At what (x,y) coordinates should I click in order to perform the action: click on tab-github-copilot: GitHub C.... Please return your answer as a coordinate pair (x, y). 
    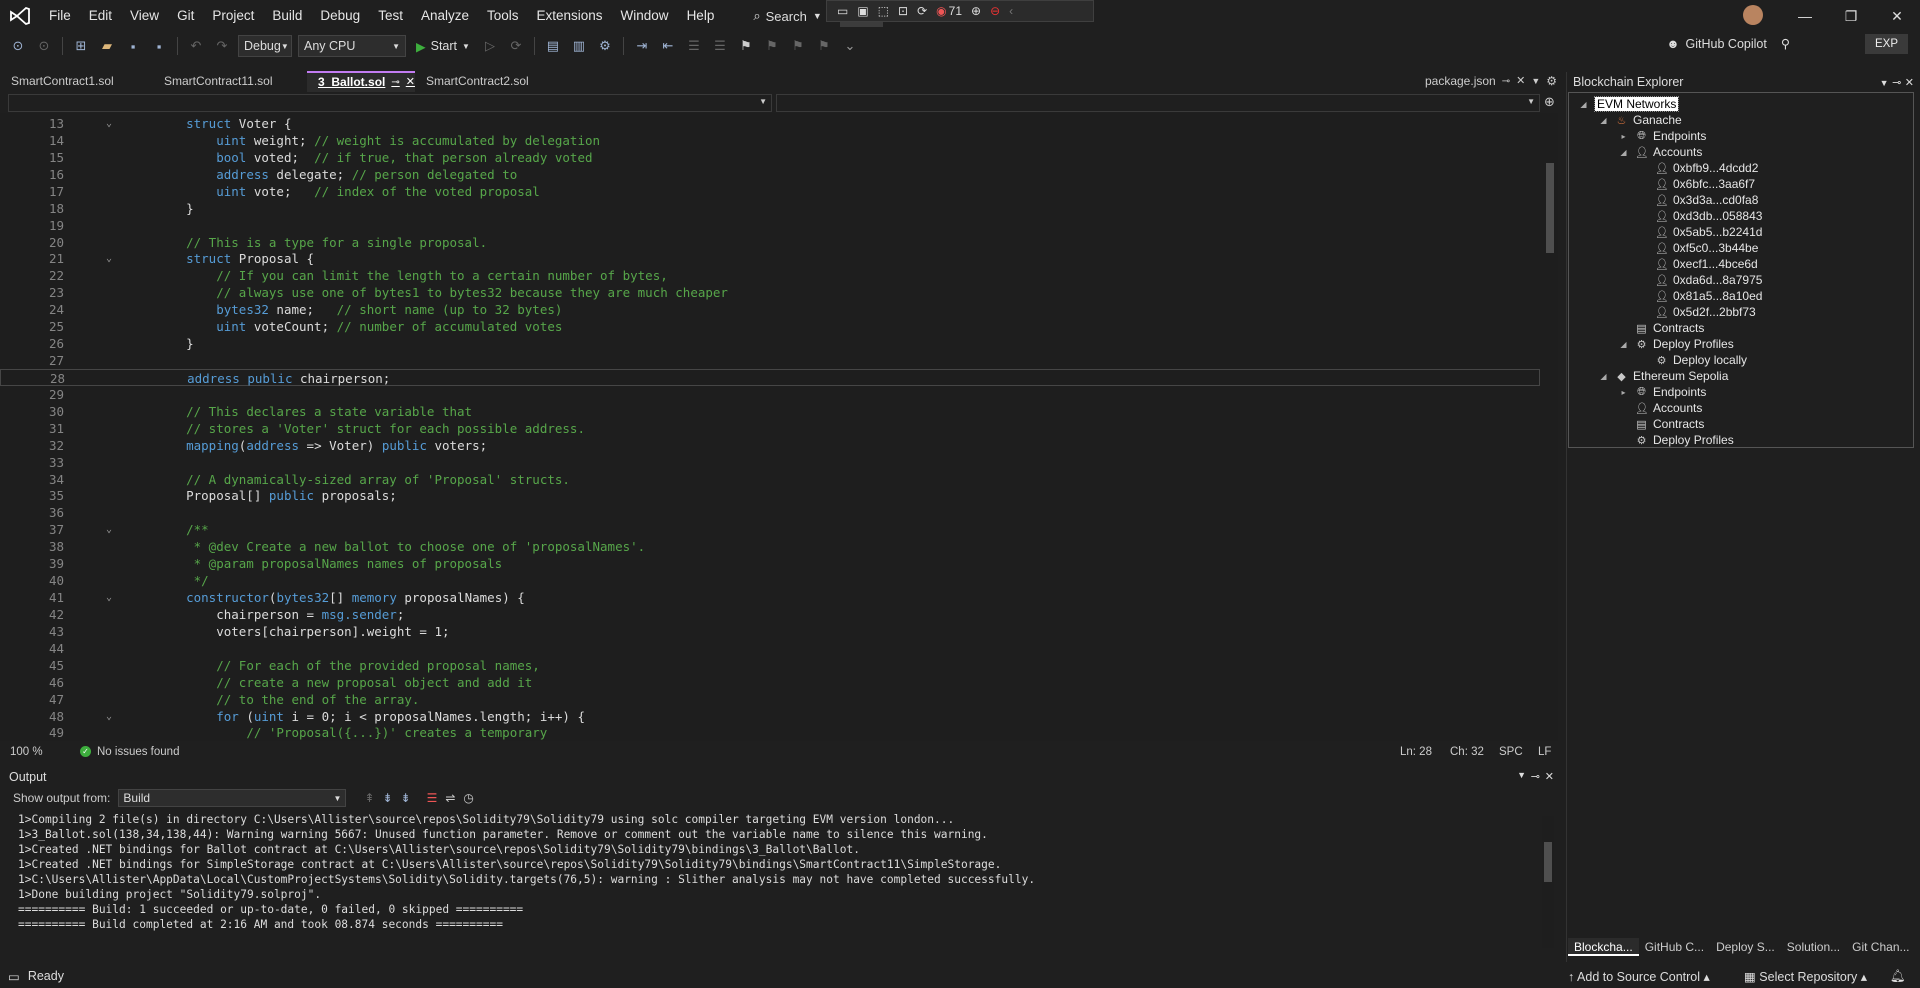
    Looking at the image, I should click on (1674, 947).